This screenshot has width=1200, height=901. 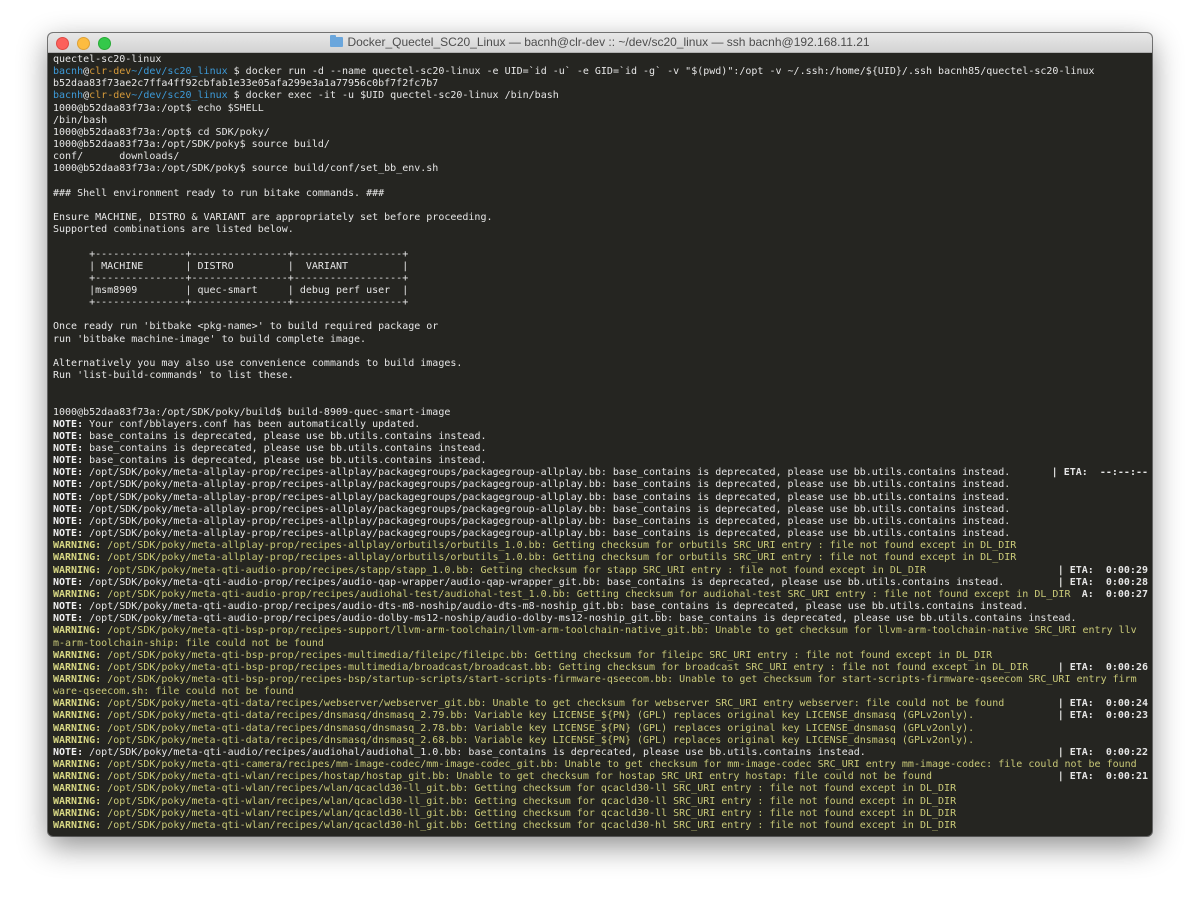 I want to click on output-line: | MACHINE | DISTRO | VARIANT |, so click(x=600, y=267).